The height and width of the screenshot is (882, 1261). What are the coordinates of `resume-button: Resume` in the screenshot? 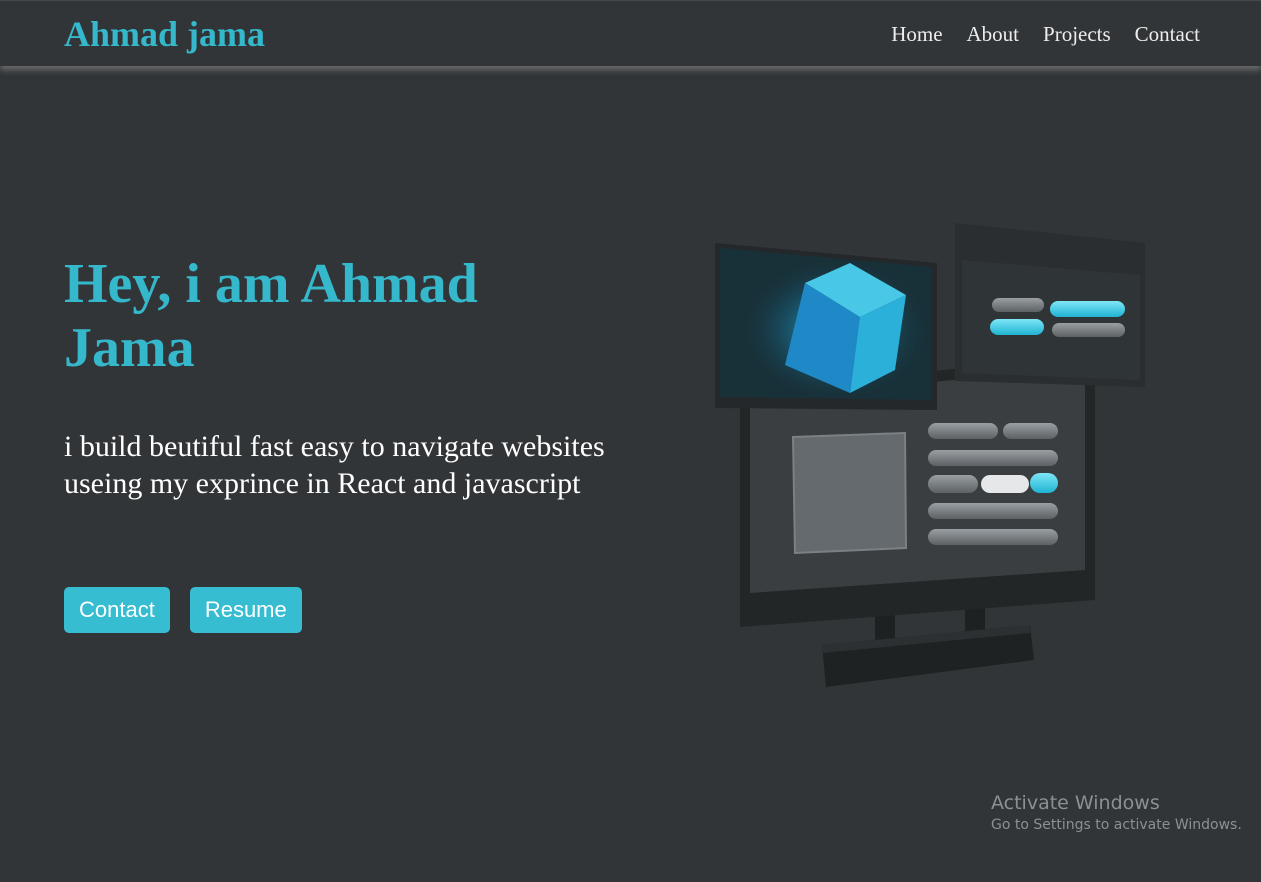 It's located at (245, 610).